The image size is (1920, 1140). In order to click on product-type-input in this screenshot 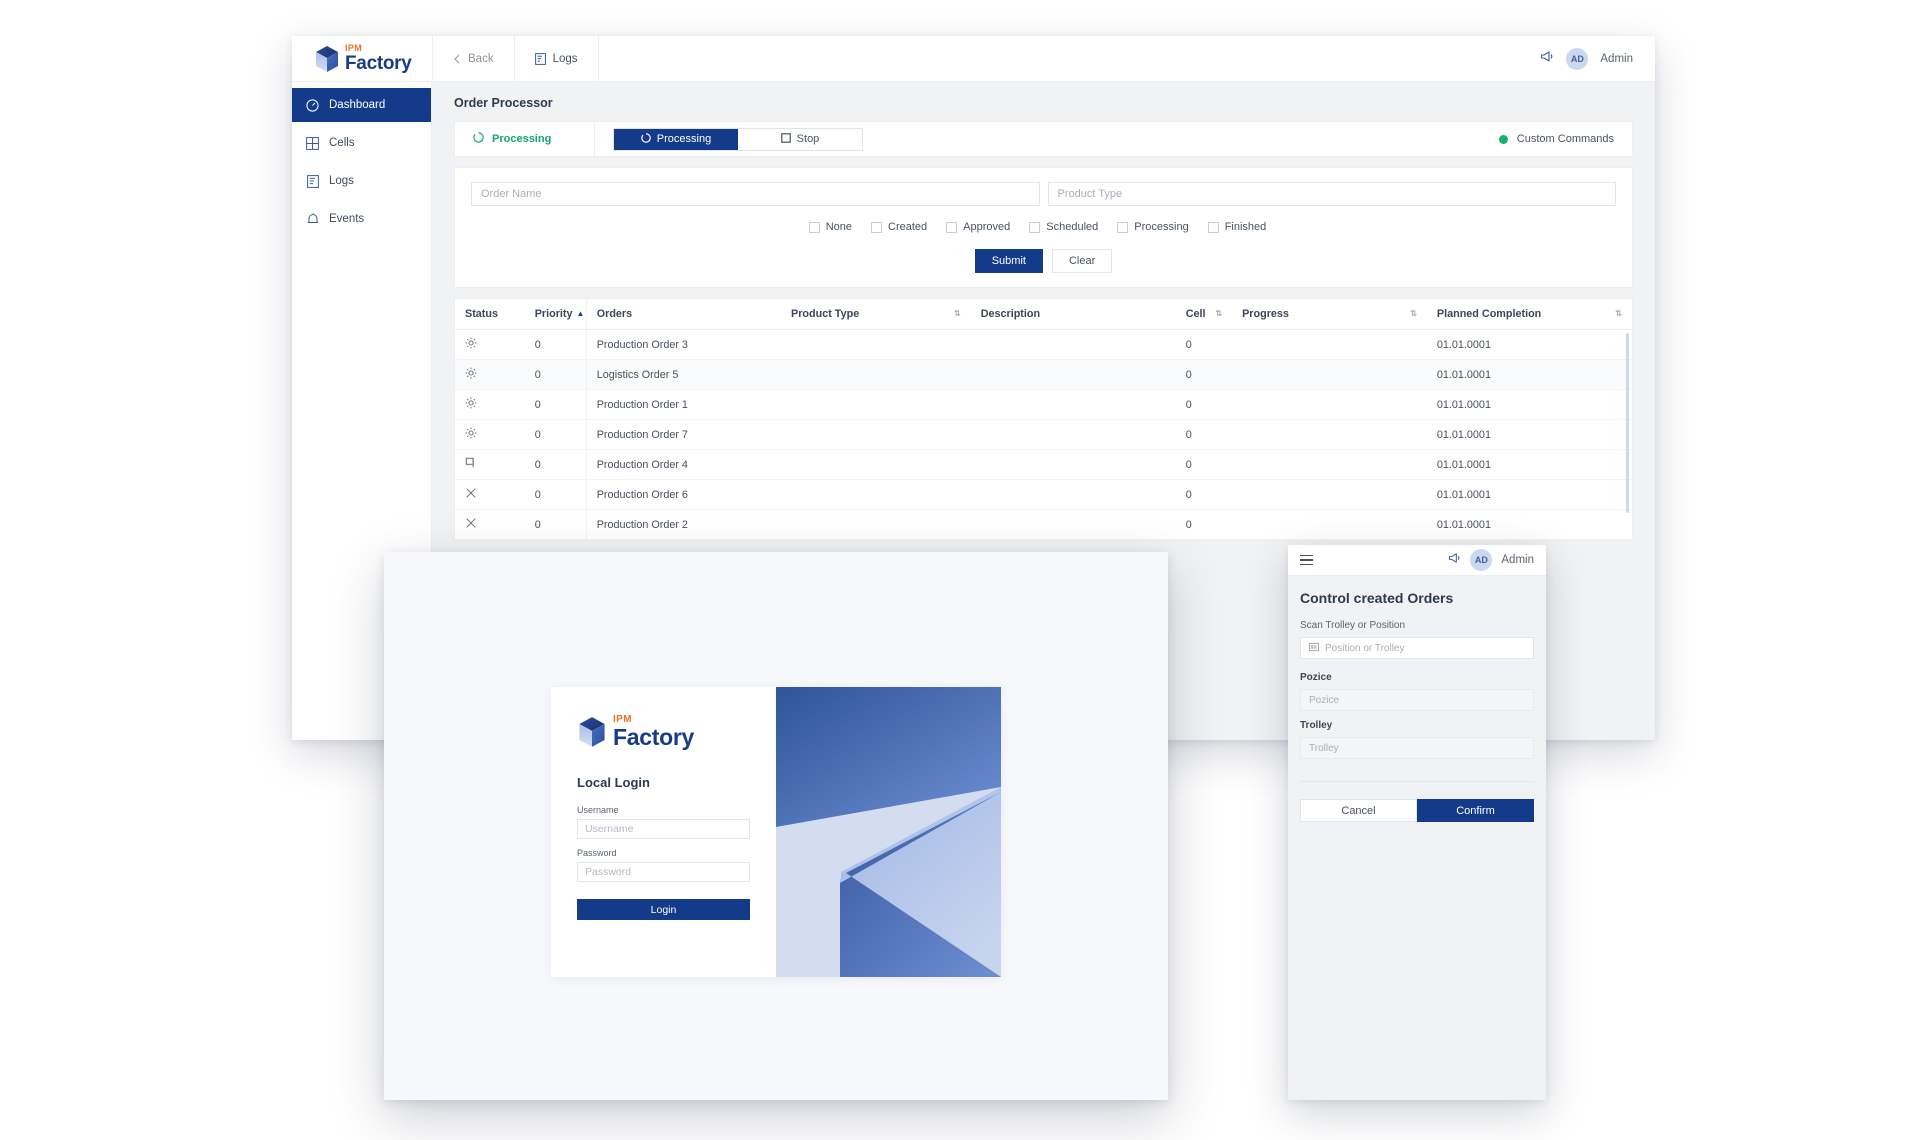, I will do `click(1331, 194)`.